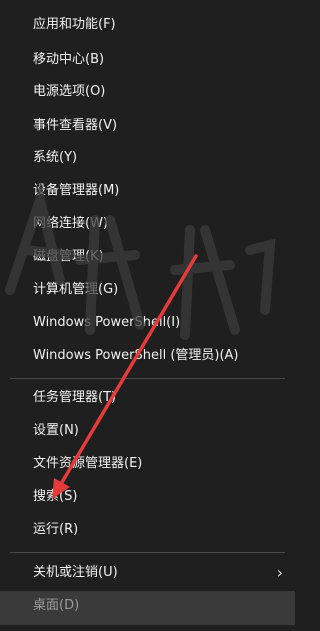 The image size is (320, 631). Describe the element at coordinates (147, 497) in the screenshot. I see `menu-item-search: 搜索(S)` at that location.